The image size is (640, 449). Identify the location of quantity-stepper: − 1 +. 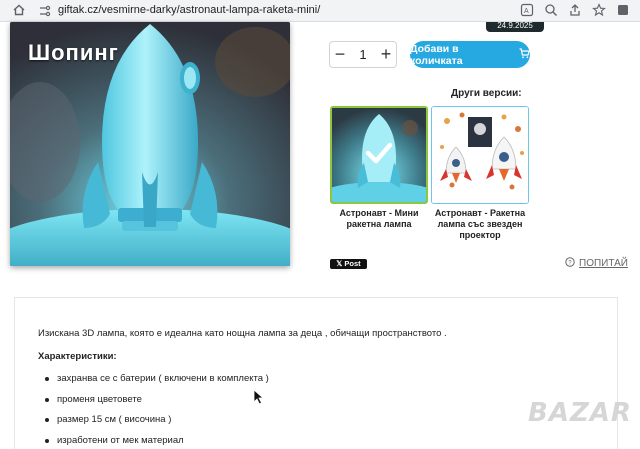
(363, 54).